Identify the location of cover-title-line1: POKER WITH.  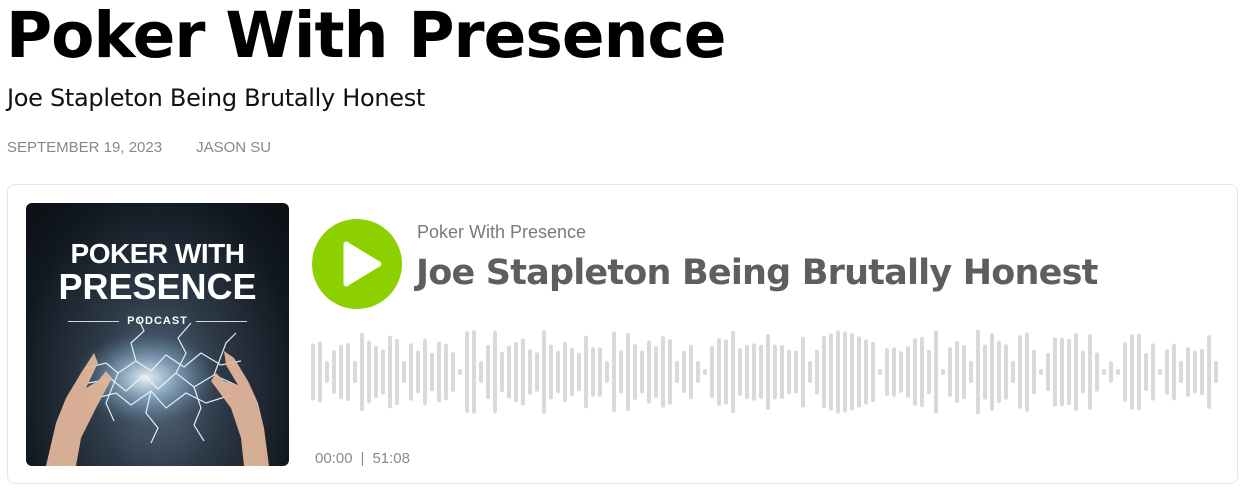
(157, 253).